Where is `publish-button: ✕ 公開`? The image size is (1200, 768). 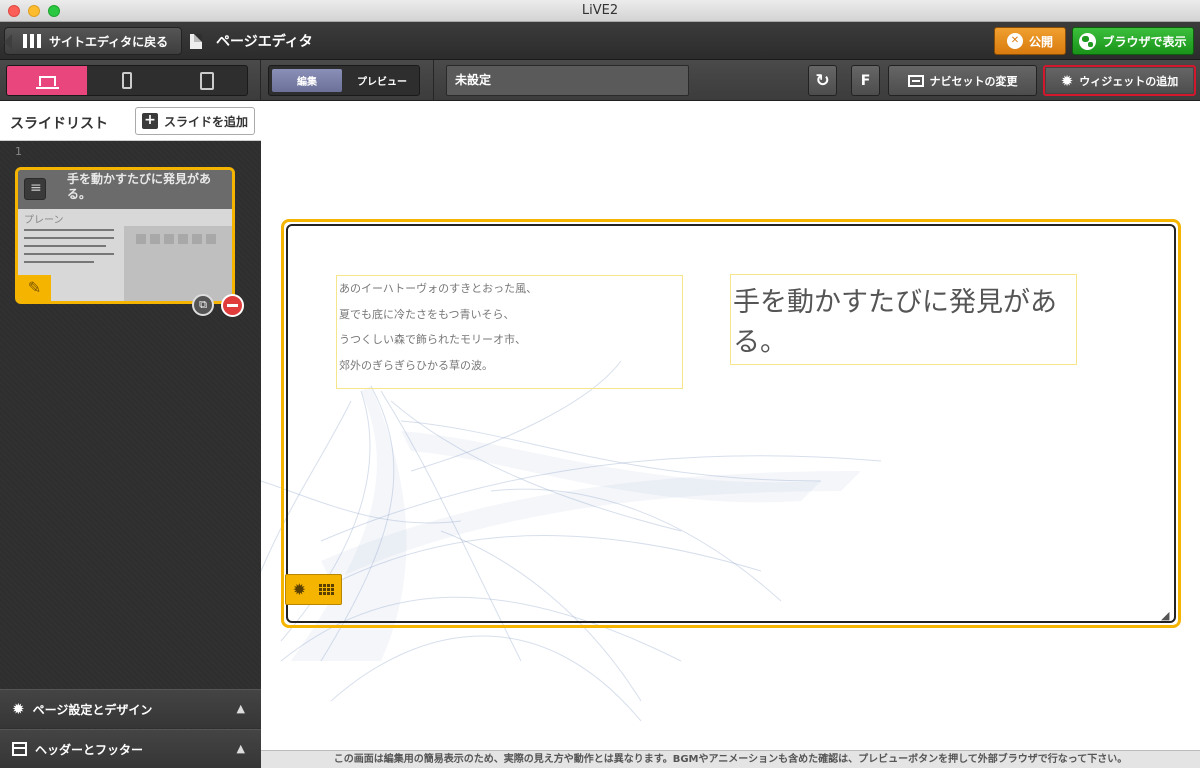
publish-button: ✕ 公開 is located at coordinates (1030, 41).